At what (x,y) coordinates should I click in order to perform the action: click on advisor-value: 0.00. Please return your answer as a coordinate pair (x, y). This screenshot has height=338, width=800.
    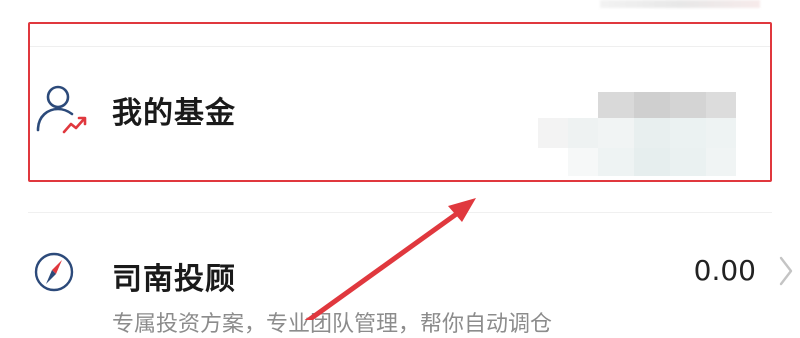
    Looking at the image, I should click on (724, 270).